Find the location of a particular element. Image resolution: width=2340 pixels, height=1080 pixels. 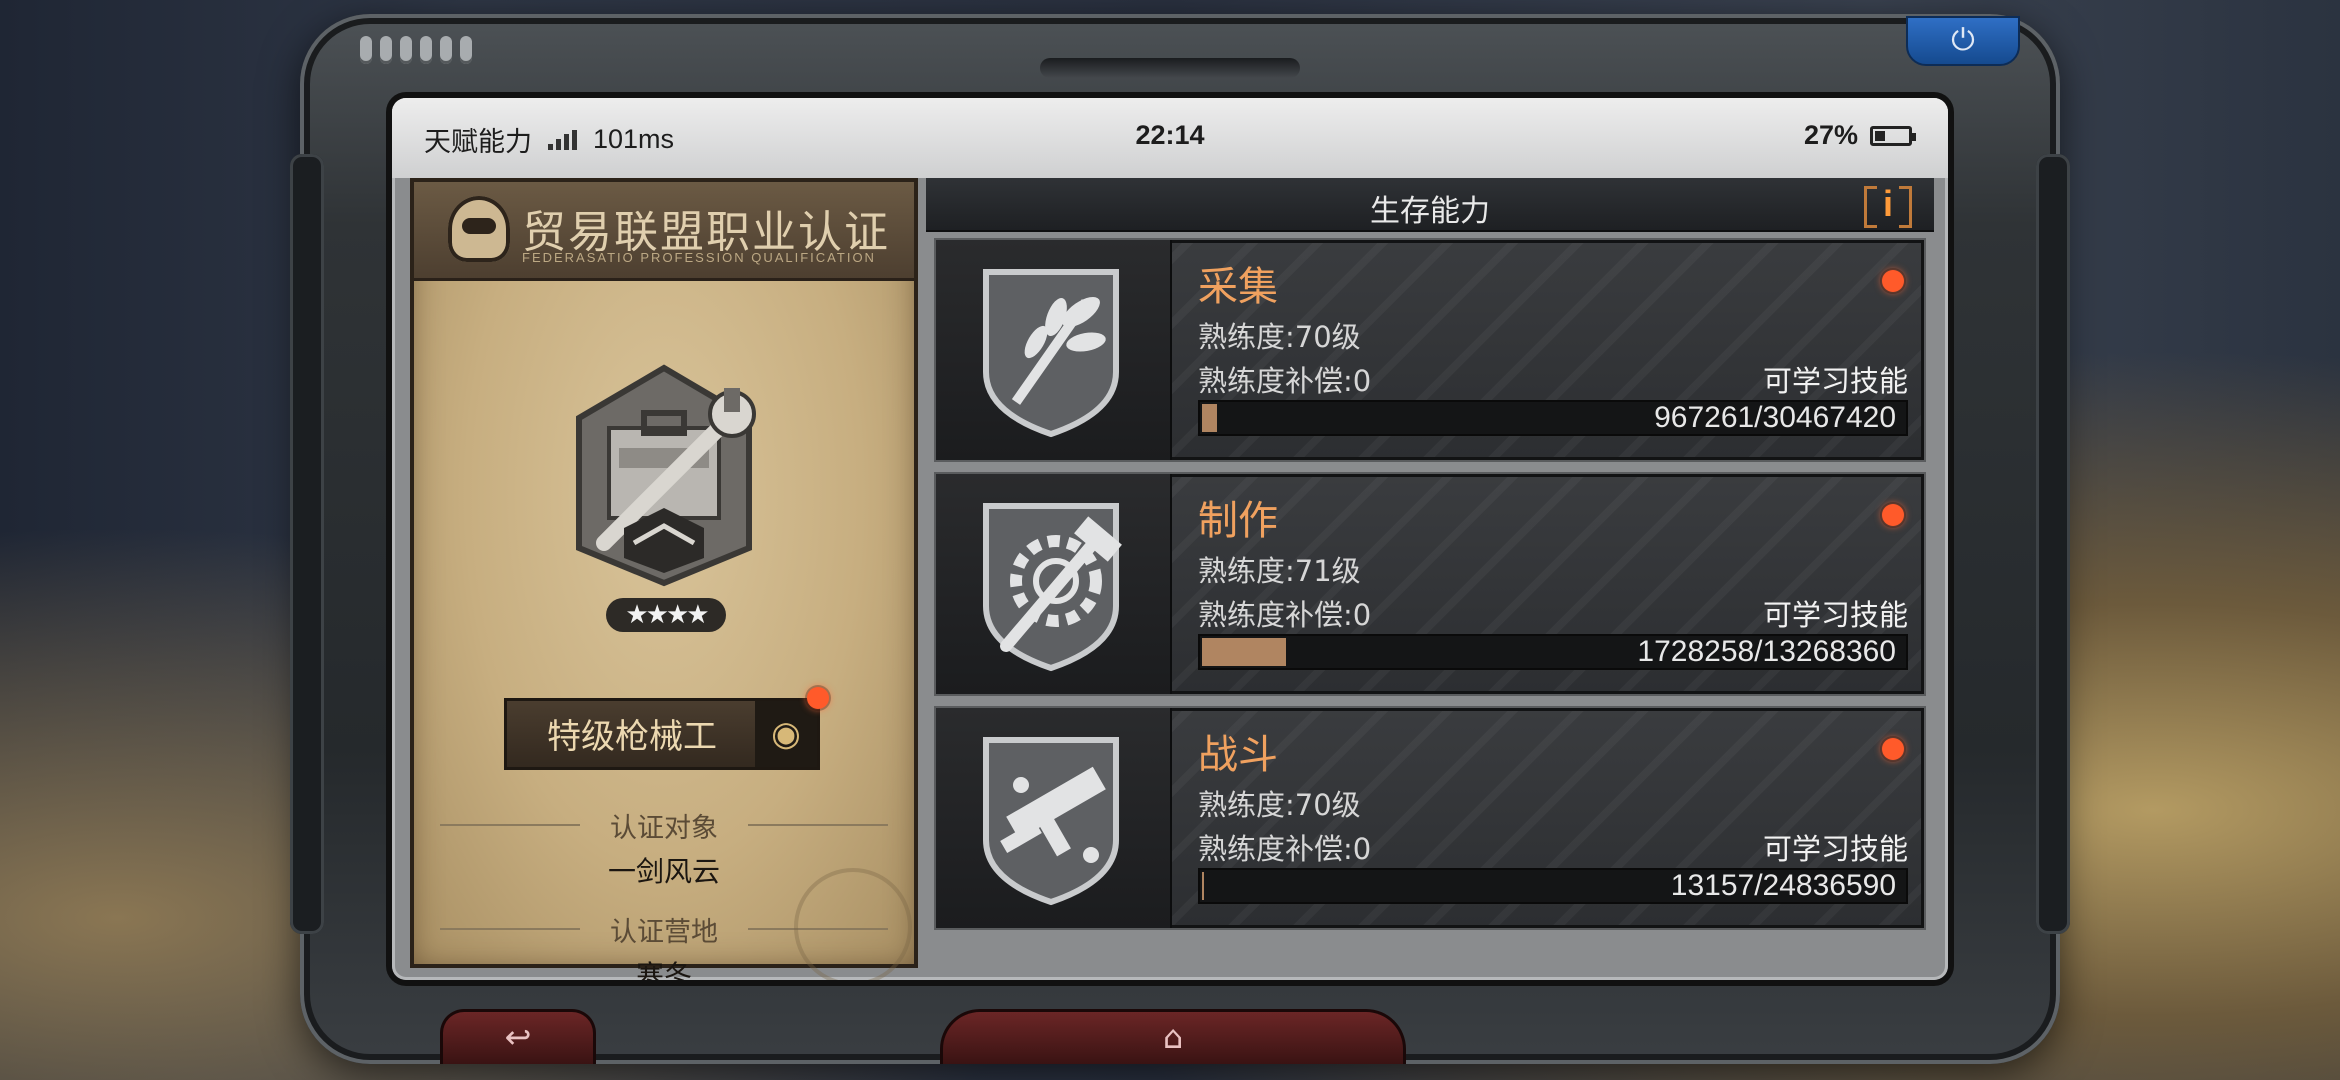

power-icon: ⏻ is located at coordinates (1963, 40).